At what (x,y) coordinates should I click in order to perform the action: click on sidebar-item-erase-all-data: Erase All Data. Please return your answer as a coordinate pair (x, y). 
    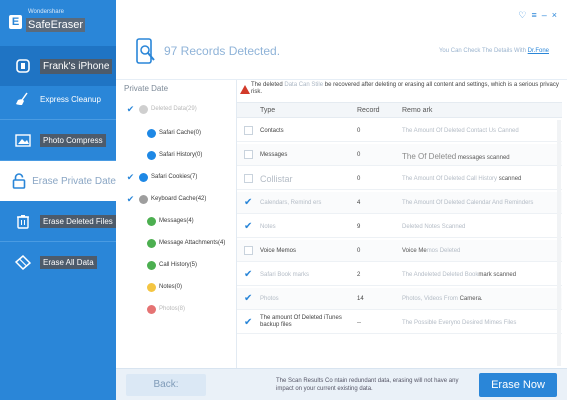
    Looking at the image, I should click on (58, 262).